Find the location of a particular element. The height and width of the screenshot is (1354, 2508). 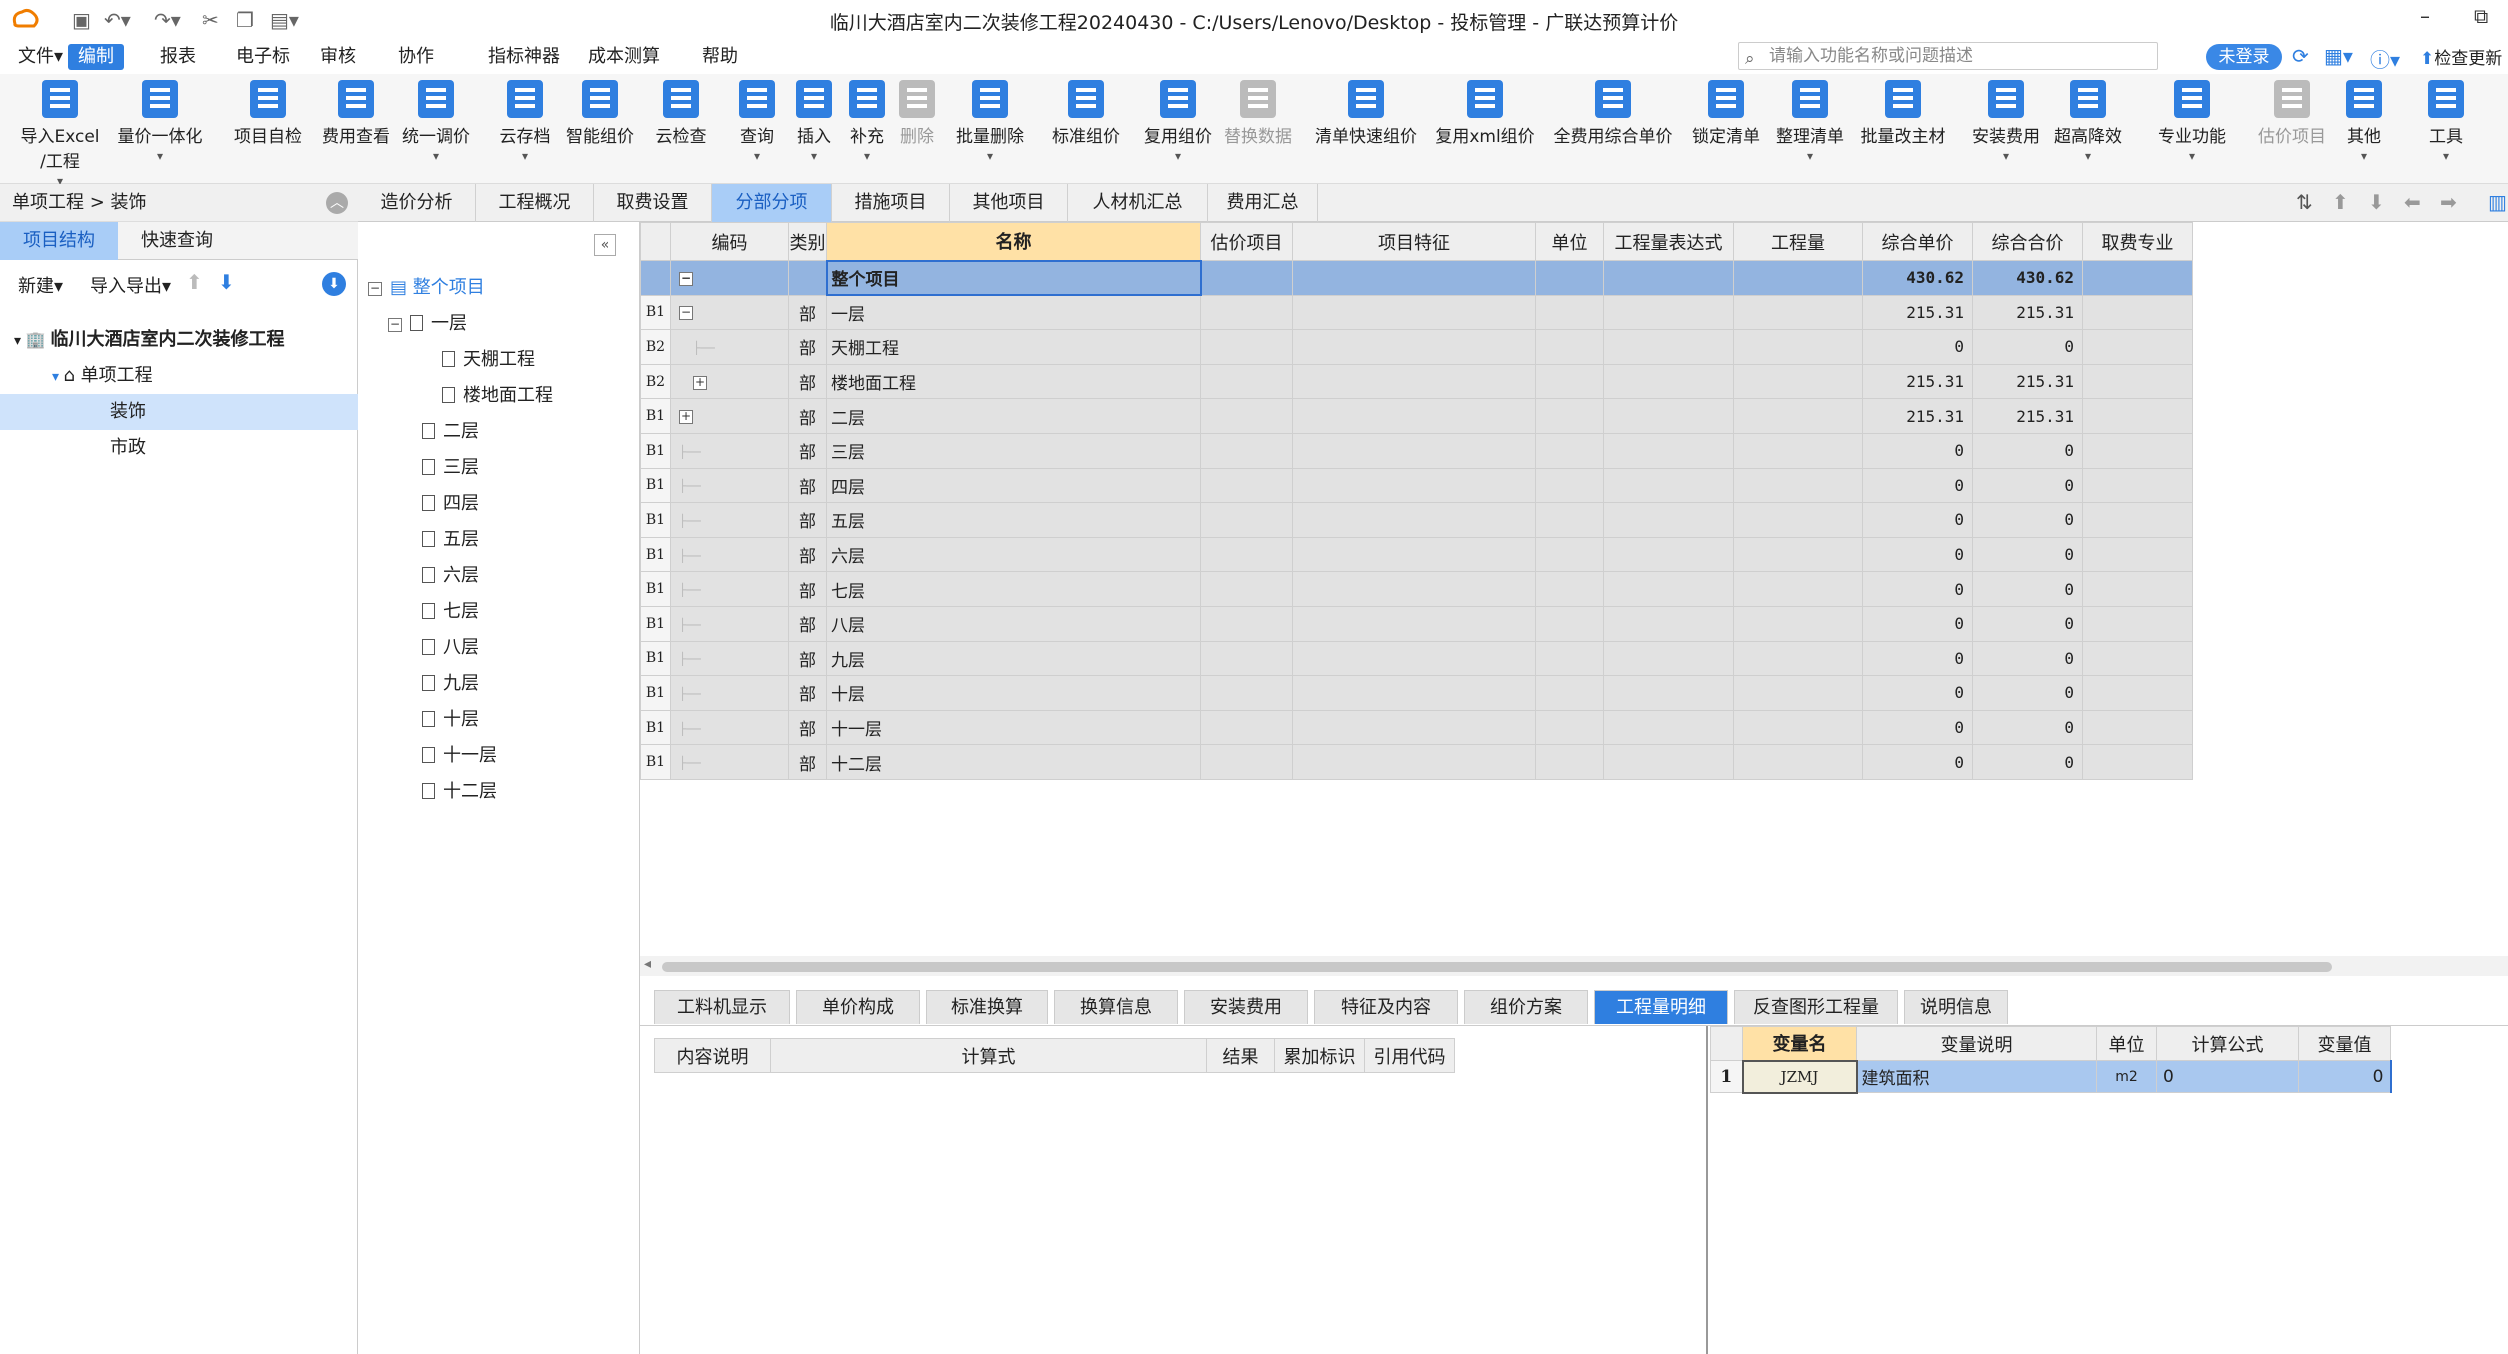

expand-box-icon: + is located at coordinates (700, 382).